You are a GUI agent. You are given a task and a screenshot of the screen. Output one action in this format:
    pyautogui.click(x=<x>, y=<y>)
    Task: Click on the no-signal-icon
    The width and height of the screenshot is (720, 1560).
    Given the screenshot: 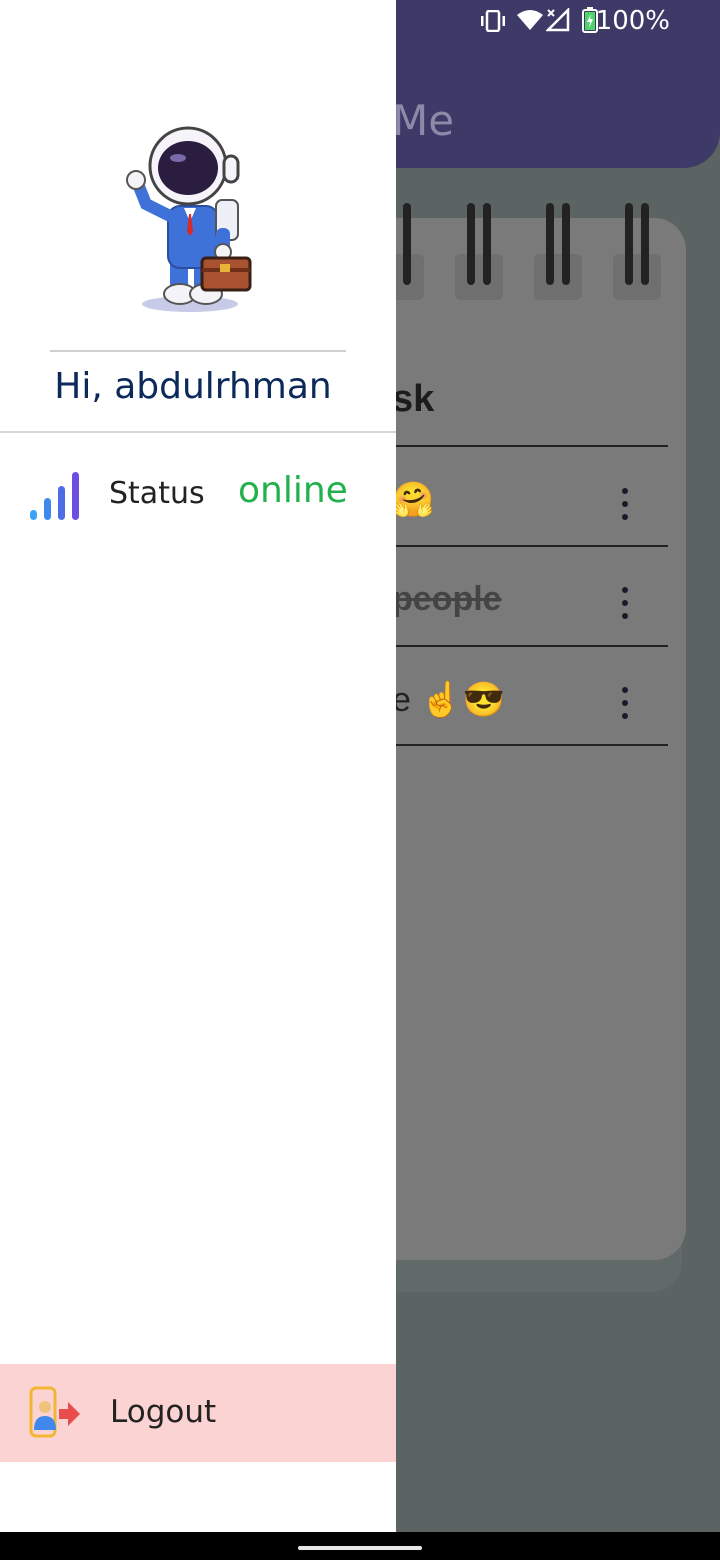 What is the action you would take?
    pyautogui.click(x=558, y=20)
    